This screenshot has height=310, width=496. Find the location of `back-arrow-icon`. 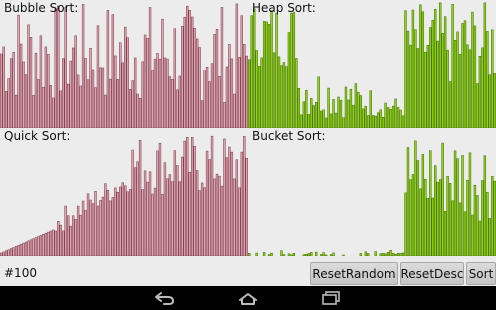

back-arrow-icon is located at coordinates (165, 298).